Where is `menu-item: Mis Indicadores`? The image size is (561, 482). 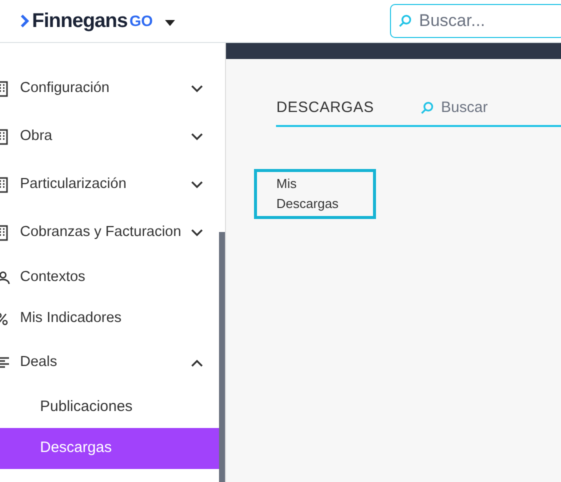
menu-item: Mis Indicadores is located at coordinates (71, 319).